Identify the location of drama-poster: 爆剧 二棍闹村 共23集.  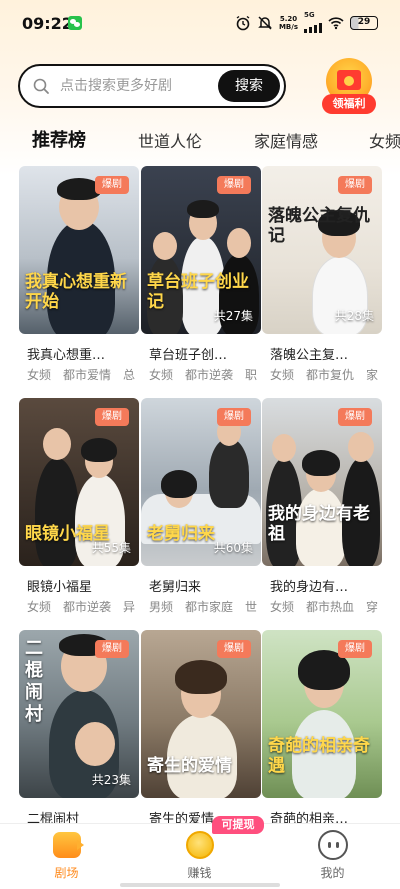
(79, 714).